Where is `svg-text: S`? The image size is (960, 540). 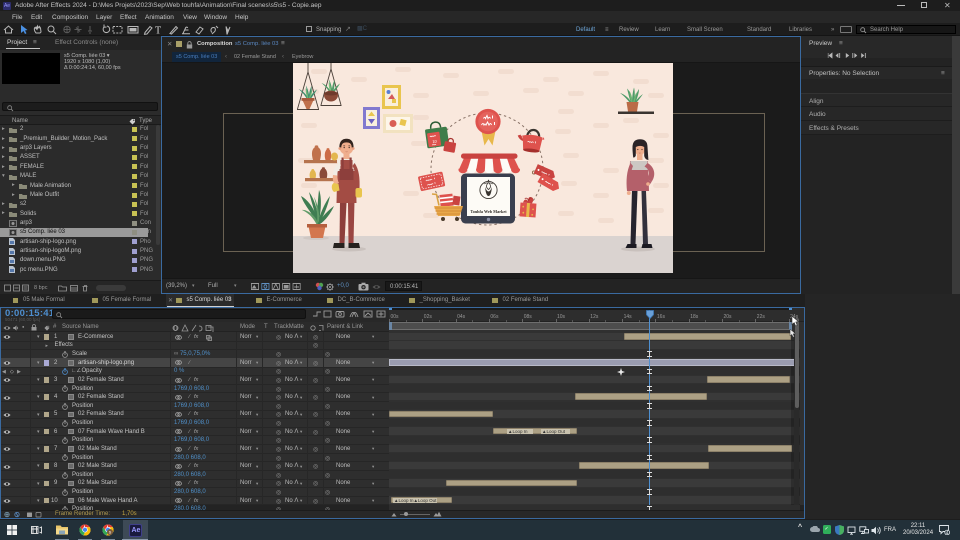
svg-text: S is located at coordinates (110, 531).